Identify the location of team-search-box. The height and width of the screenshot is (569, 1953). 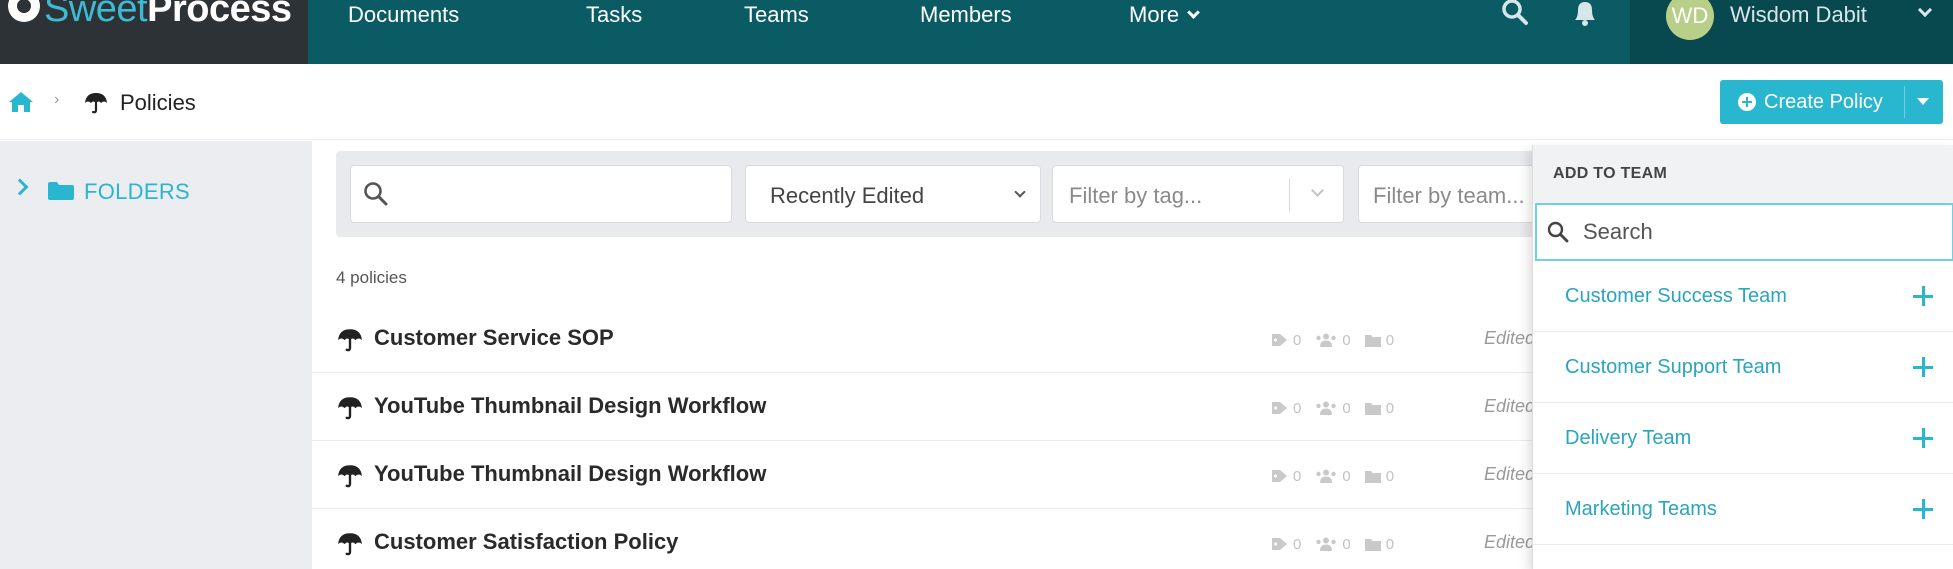
(1744, 232).